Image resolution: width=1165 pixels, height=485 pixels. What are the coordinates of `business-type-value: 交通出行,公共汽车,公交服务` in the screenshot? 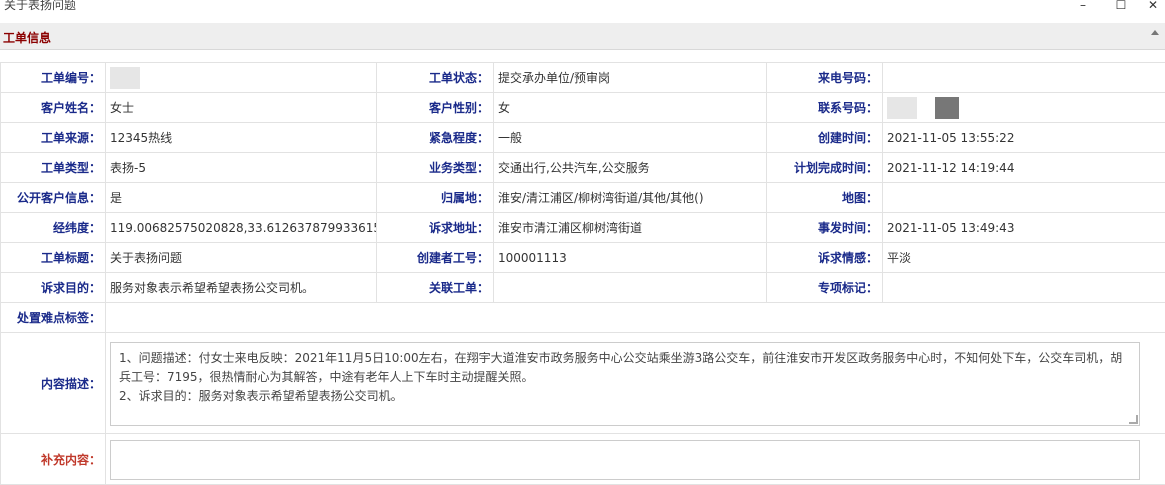 It's located at (630, 168).